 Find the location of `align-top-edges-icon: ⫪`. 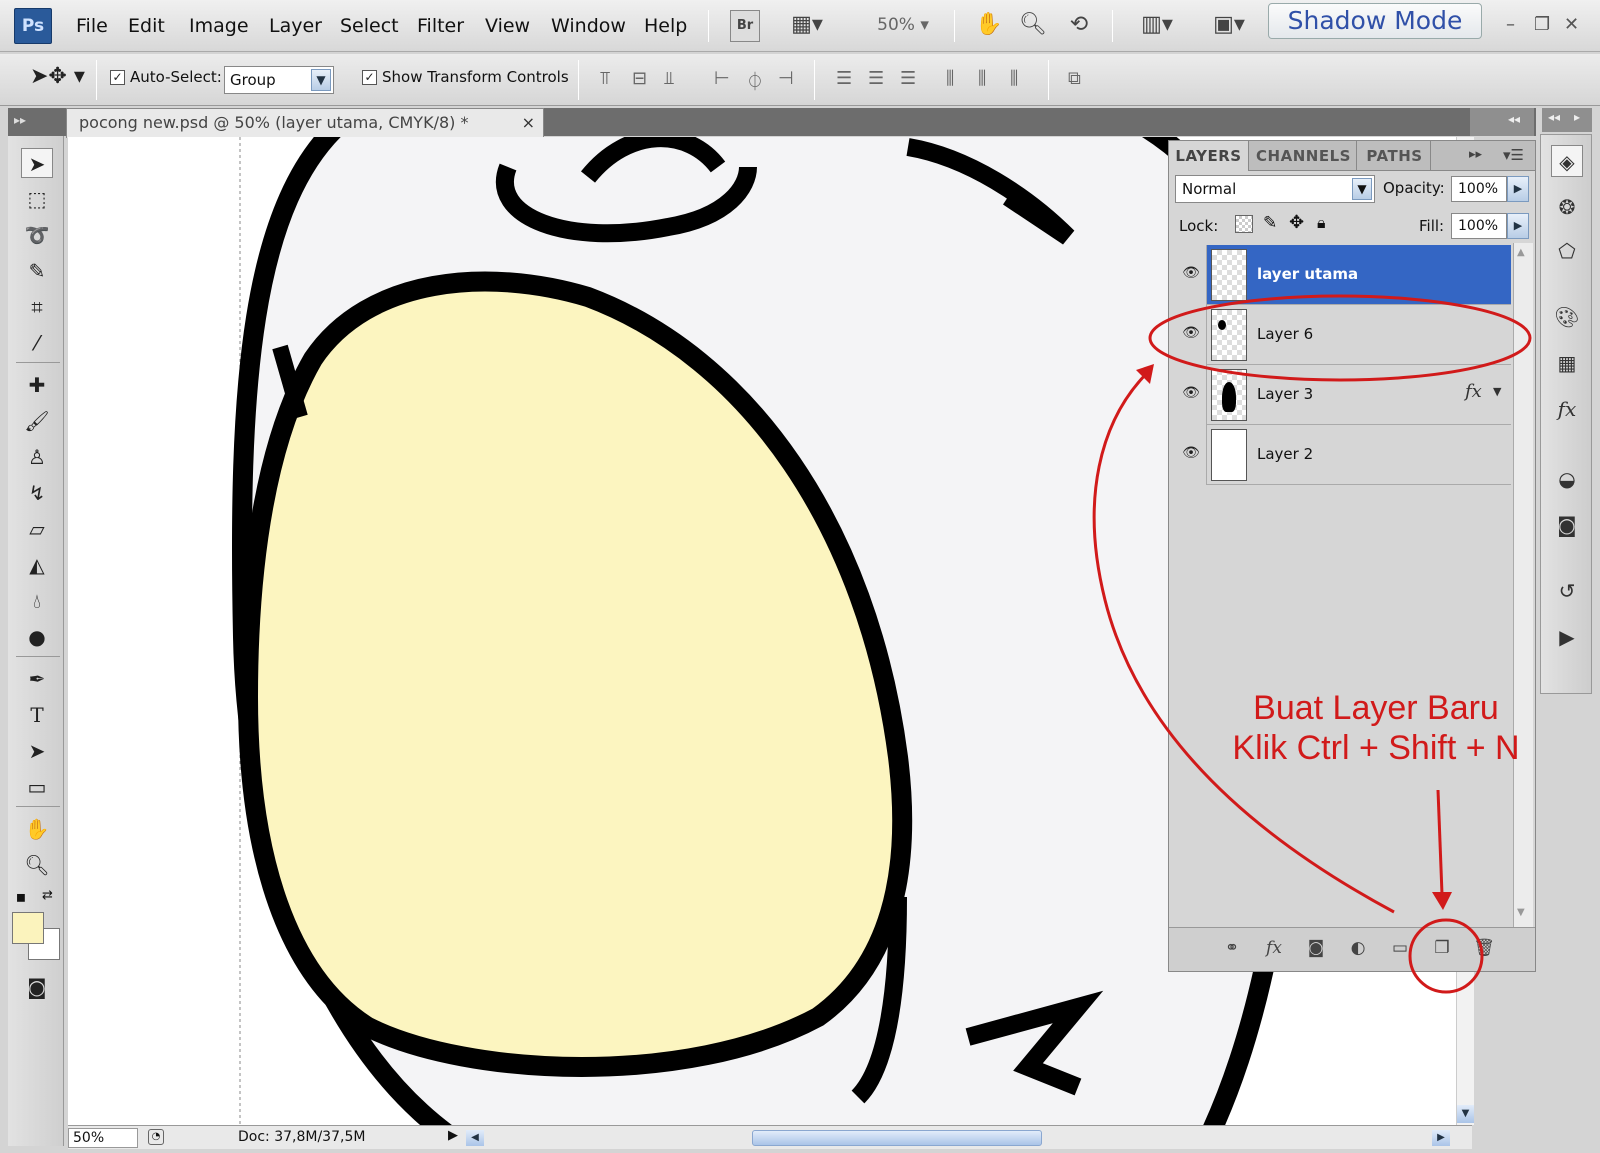

align-top-edges-icon: ⫪ is located at coordinates (605, 78).